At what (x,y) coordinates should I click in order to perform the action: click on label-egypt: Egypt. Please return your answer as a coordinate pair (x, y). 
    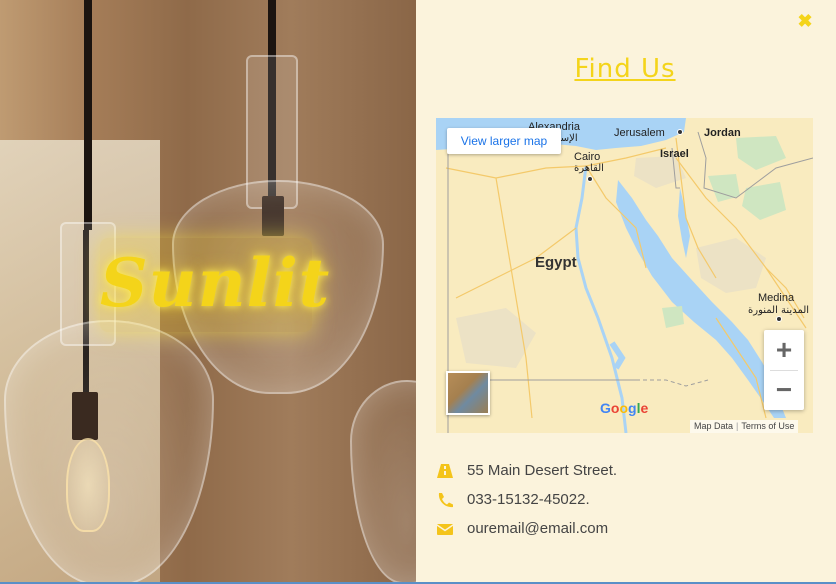
    Looking at the image, I should click on (556, 262).